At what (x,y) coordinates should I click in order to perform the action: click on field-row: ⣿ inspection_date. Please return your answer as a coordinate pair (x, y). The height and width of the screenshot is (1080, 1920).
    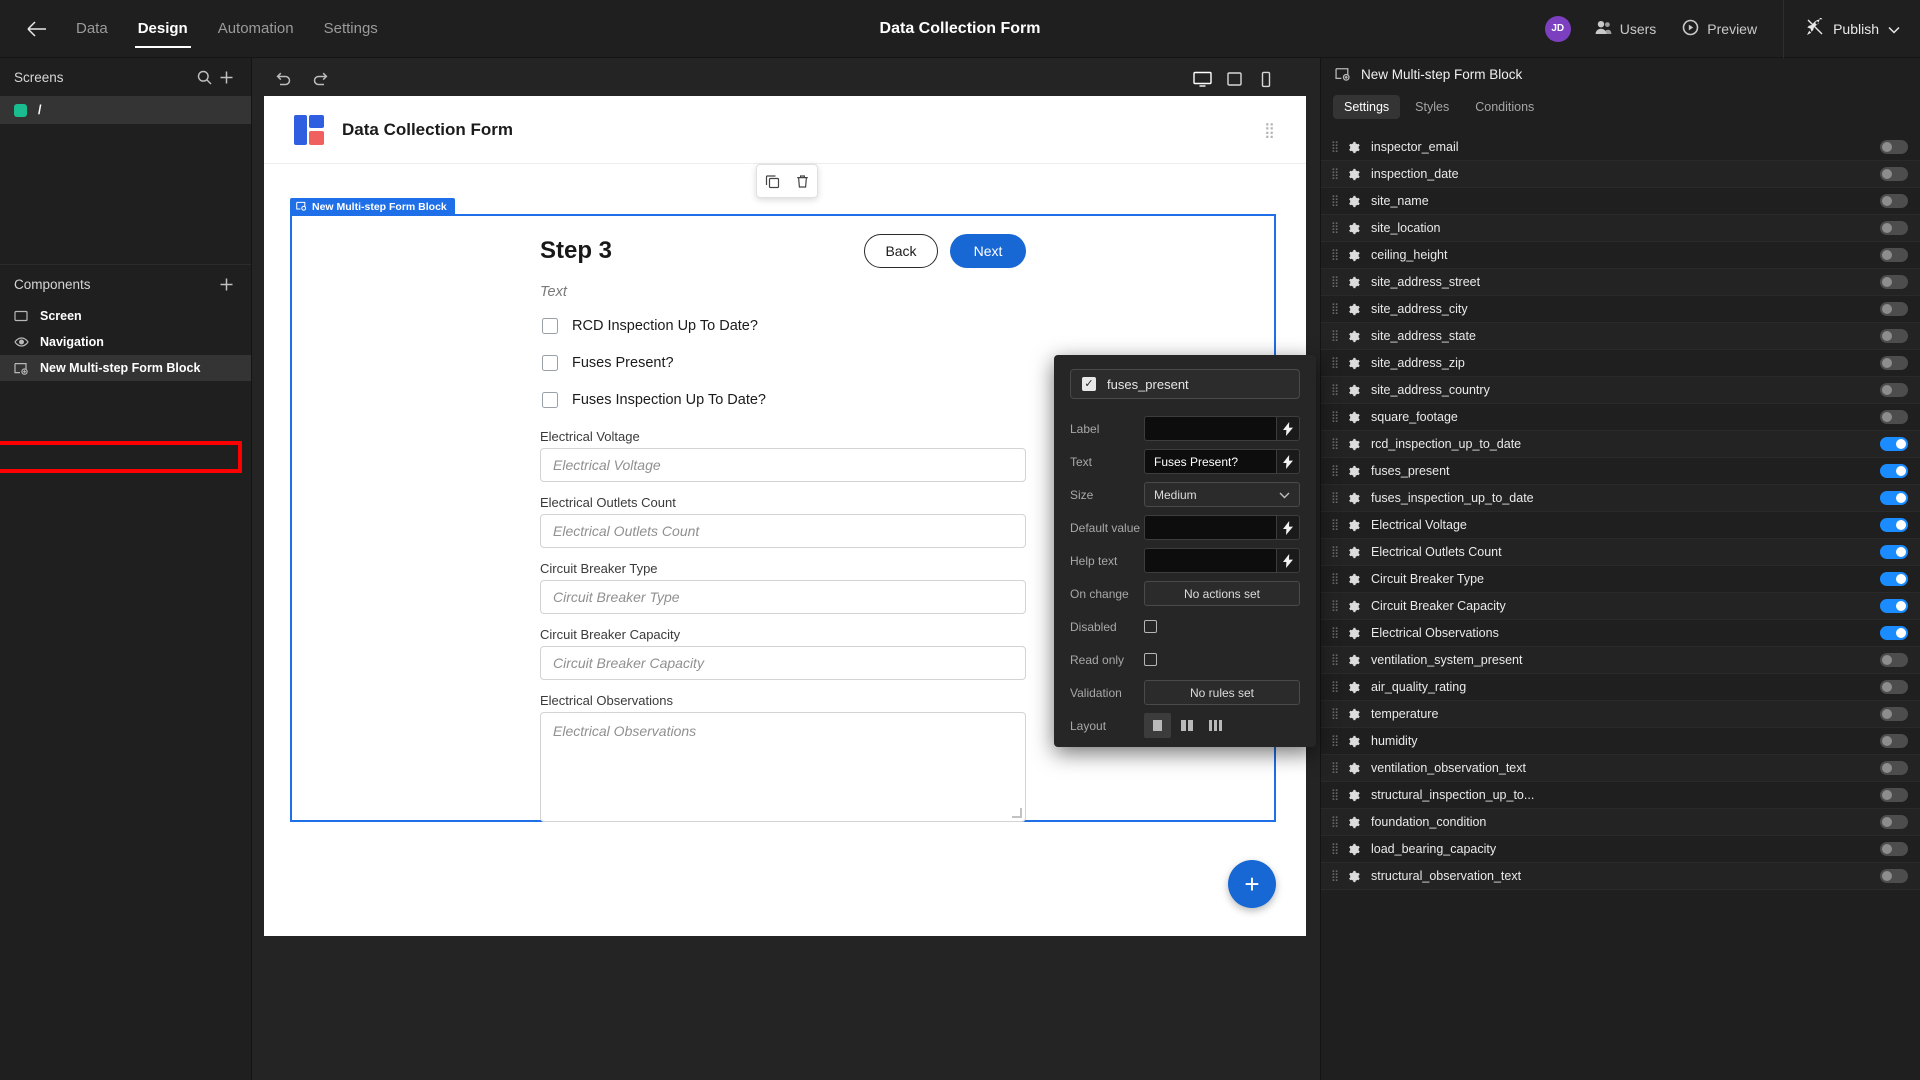
    Looking at the image, I should click on (1620, 174).